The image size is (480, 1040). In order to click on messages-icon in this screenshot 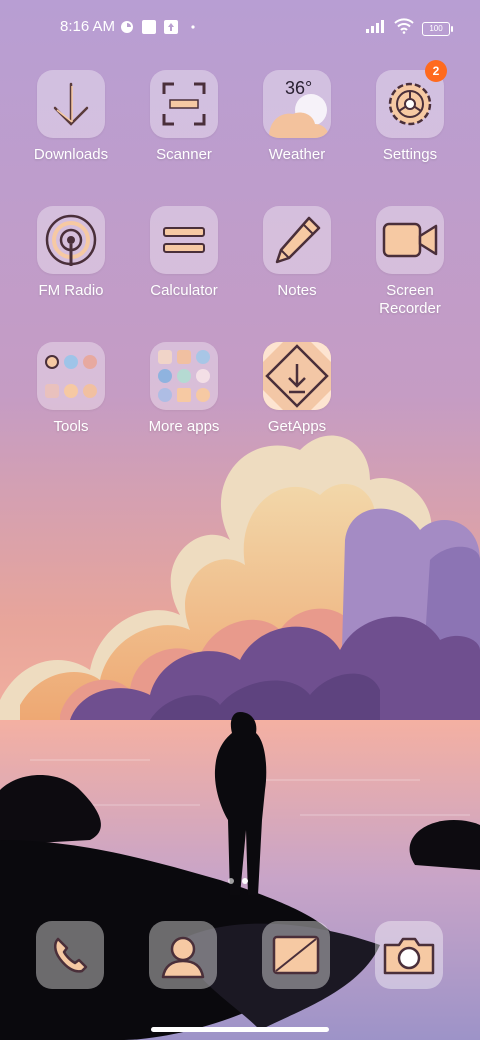, I will do `click(296, 955)`.